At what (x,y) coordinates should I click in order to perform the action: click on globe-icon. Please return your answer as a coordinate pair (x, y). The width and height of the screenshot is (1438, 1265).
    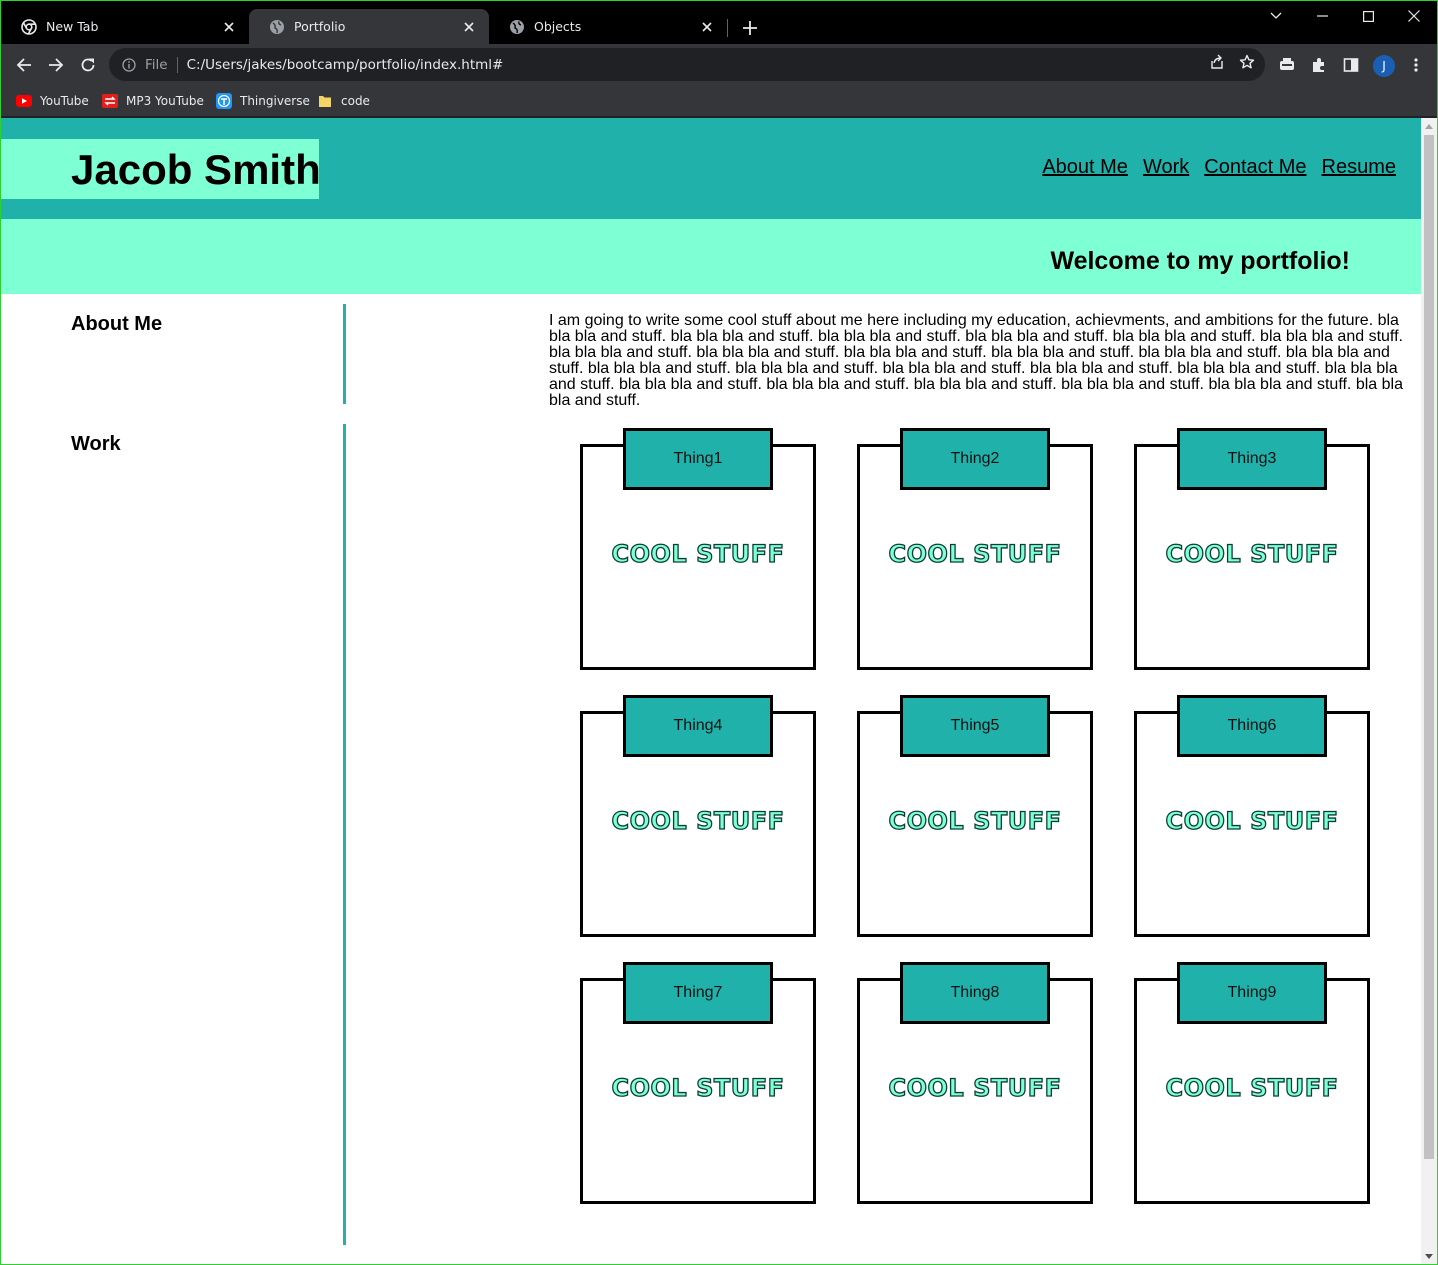
    Looking at the image, I should click on (277, 27).